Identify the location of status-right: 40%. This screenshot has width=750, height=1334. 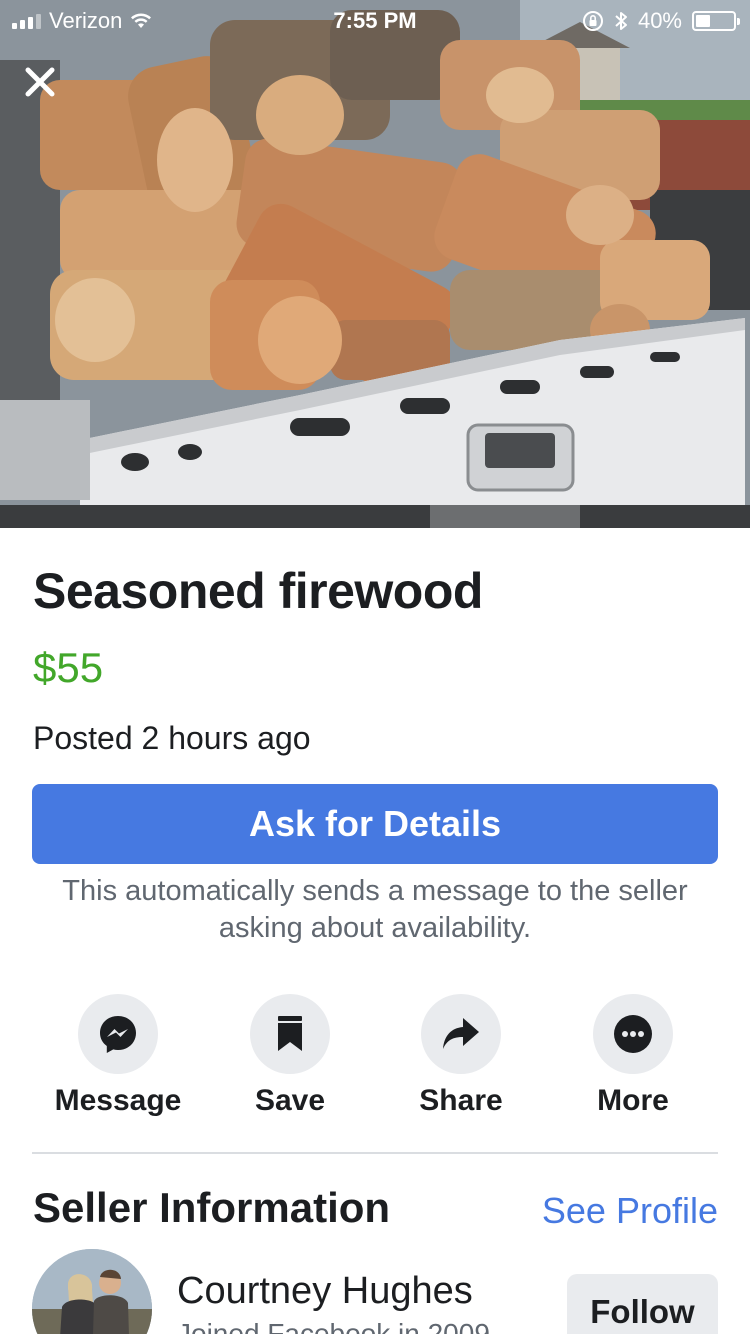
(661, 21).